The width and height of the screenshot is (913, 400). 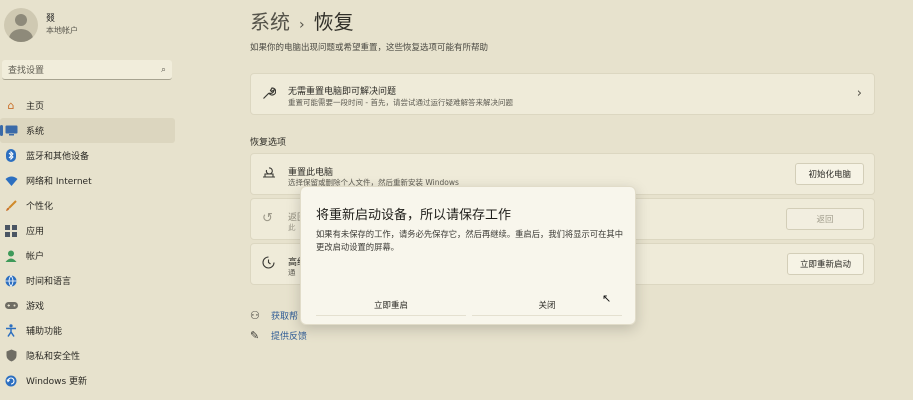 I want to click on sidebar-item-label: Windows 更新, so click(x=57, y=382).